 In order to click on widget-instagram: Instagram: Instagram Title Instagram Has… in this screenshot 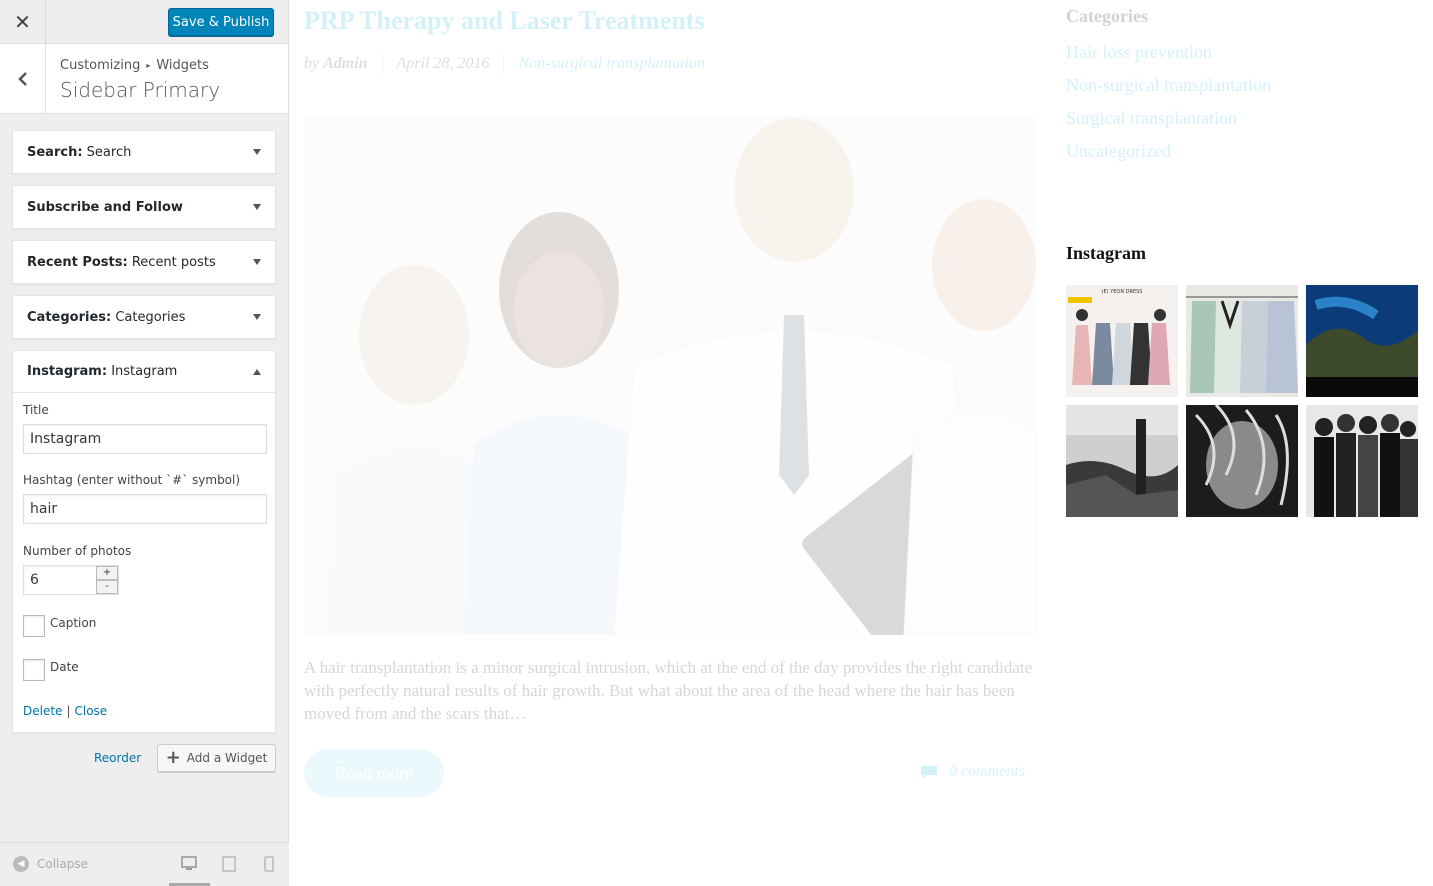, I will do `click(144, 541)`.